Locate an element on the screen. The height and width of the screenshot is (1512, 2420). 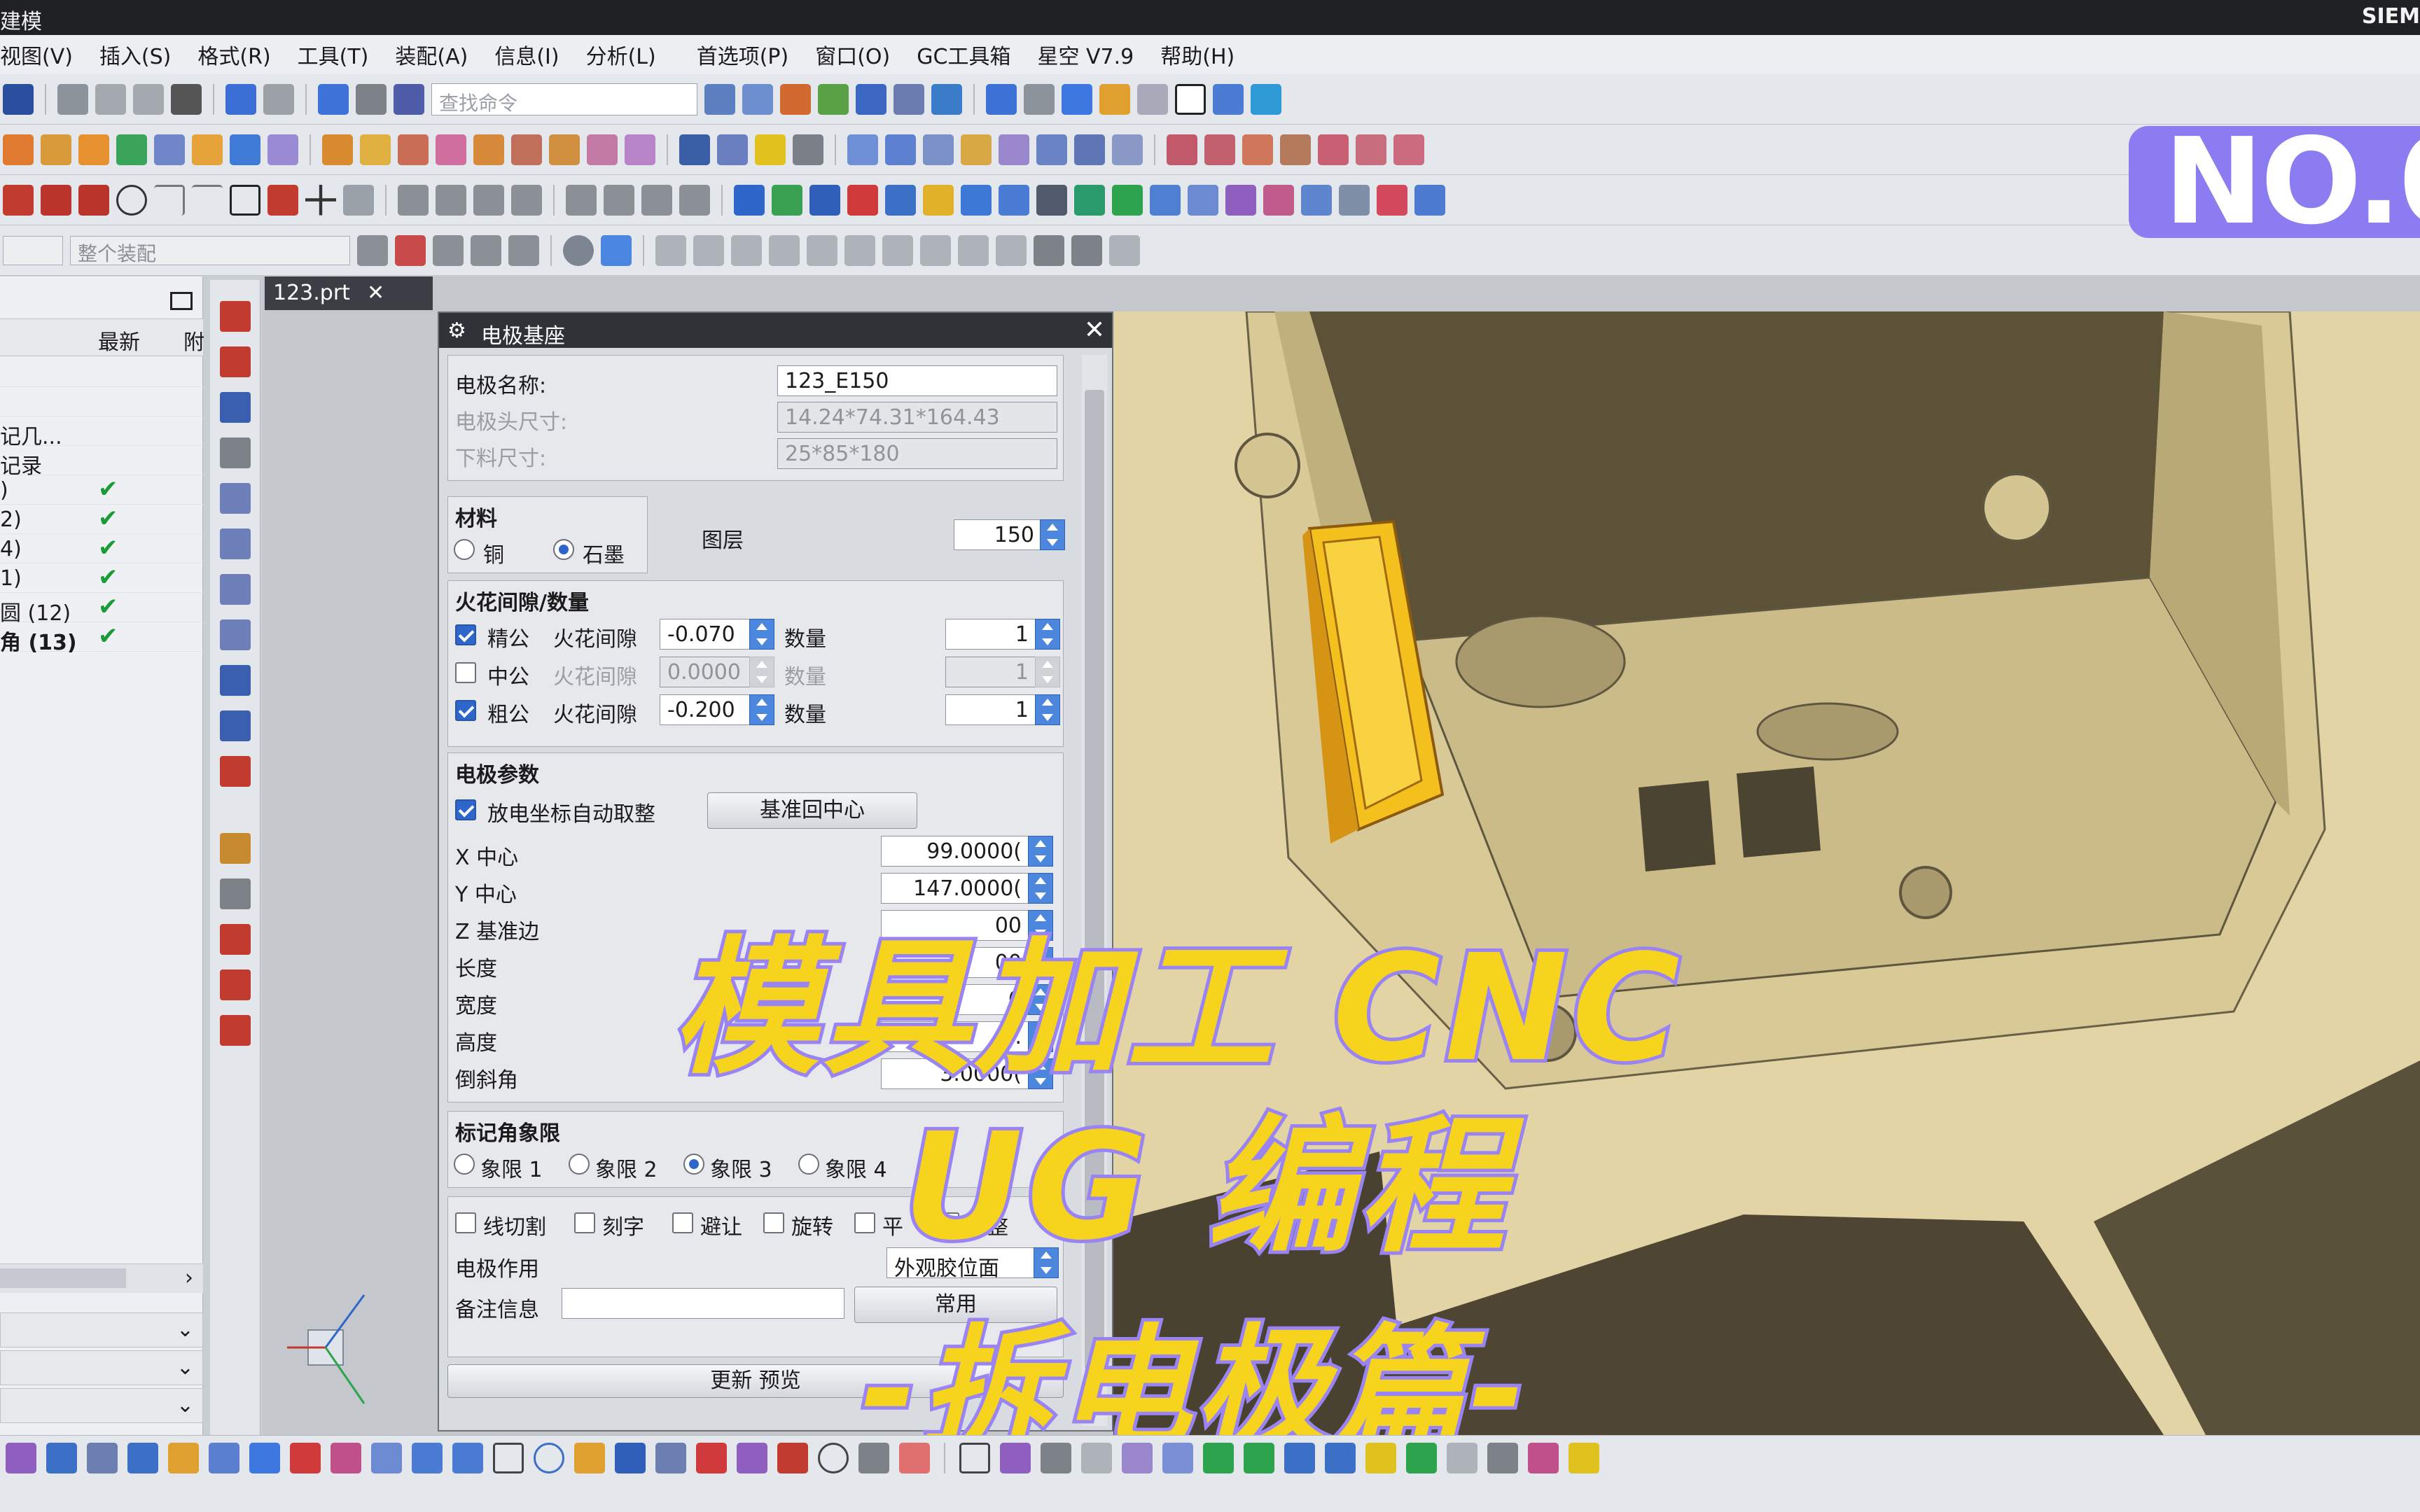
layer-field: 150 is located at coordinates (998, 534).